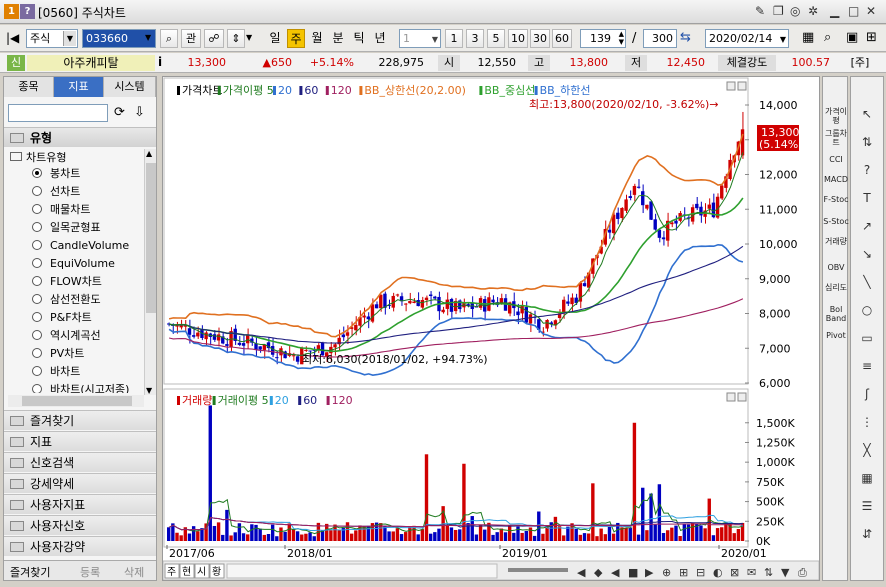 The image size is (886, 587). I want to click on search-icon: ⌕, so click(169, 38).